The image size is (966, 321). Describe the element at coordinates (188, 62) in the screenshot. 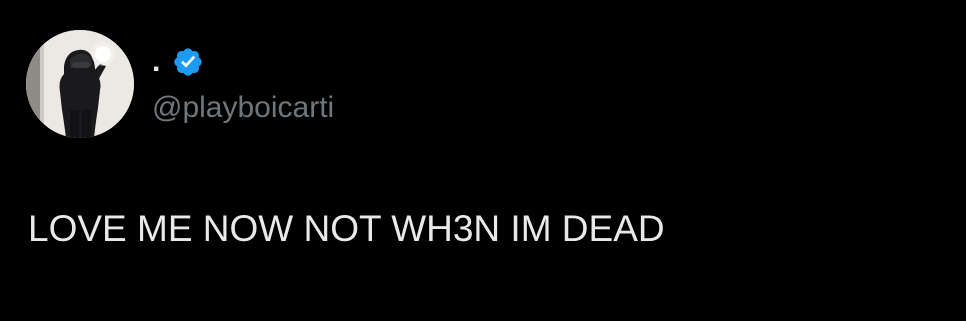

I see `verified-badge-icon` at that location.